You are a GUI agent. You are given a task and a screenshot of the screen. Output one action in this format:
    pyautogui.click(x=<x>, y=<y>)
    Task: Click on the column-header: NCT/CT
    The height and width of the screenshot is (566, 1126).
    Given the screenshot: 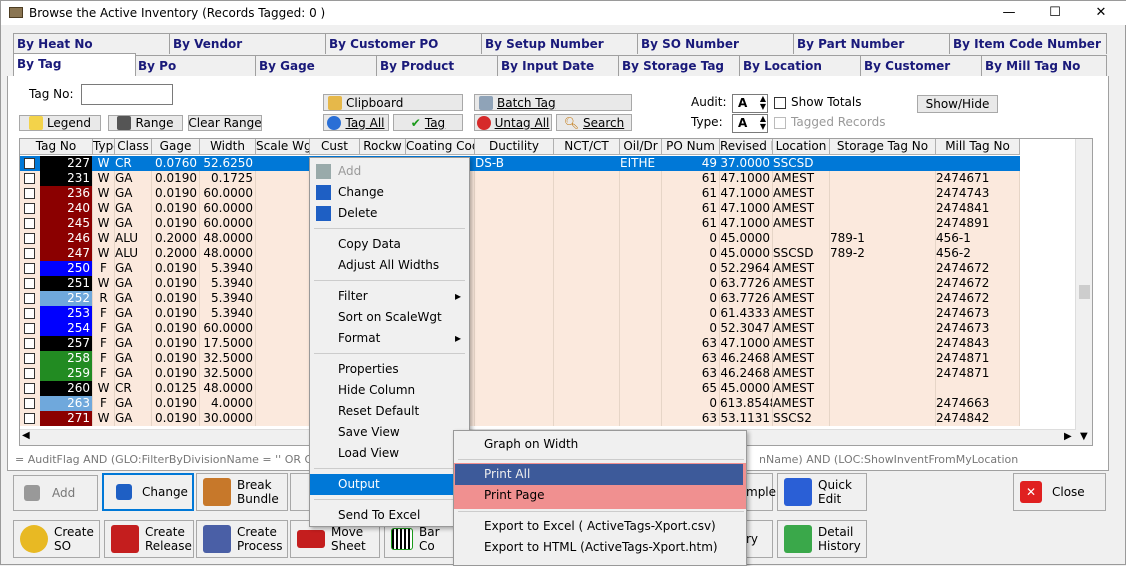 What is the action you would take?
    pyautogui.click(x=587, y=147)
    